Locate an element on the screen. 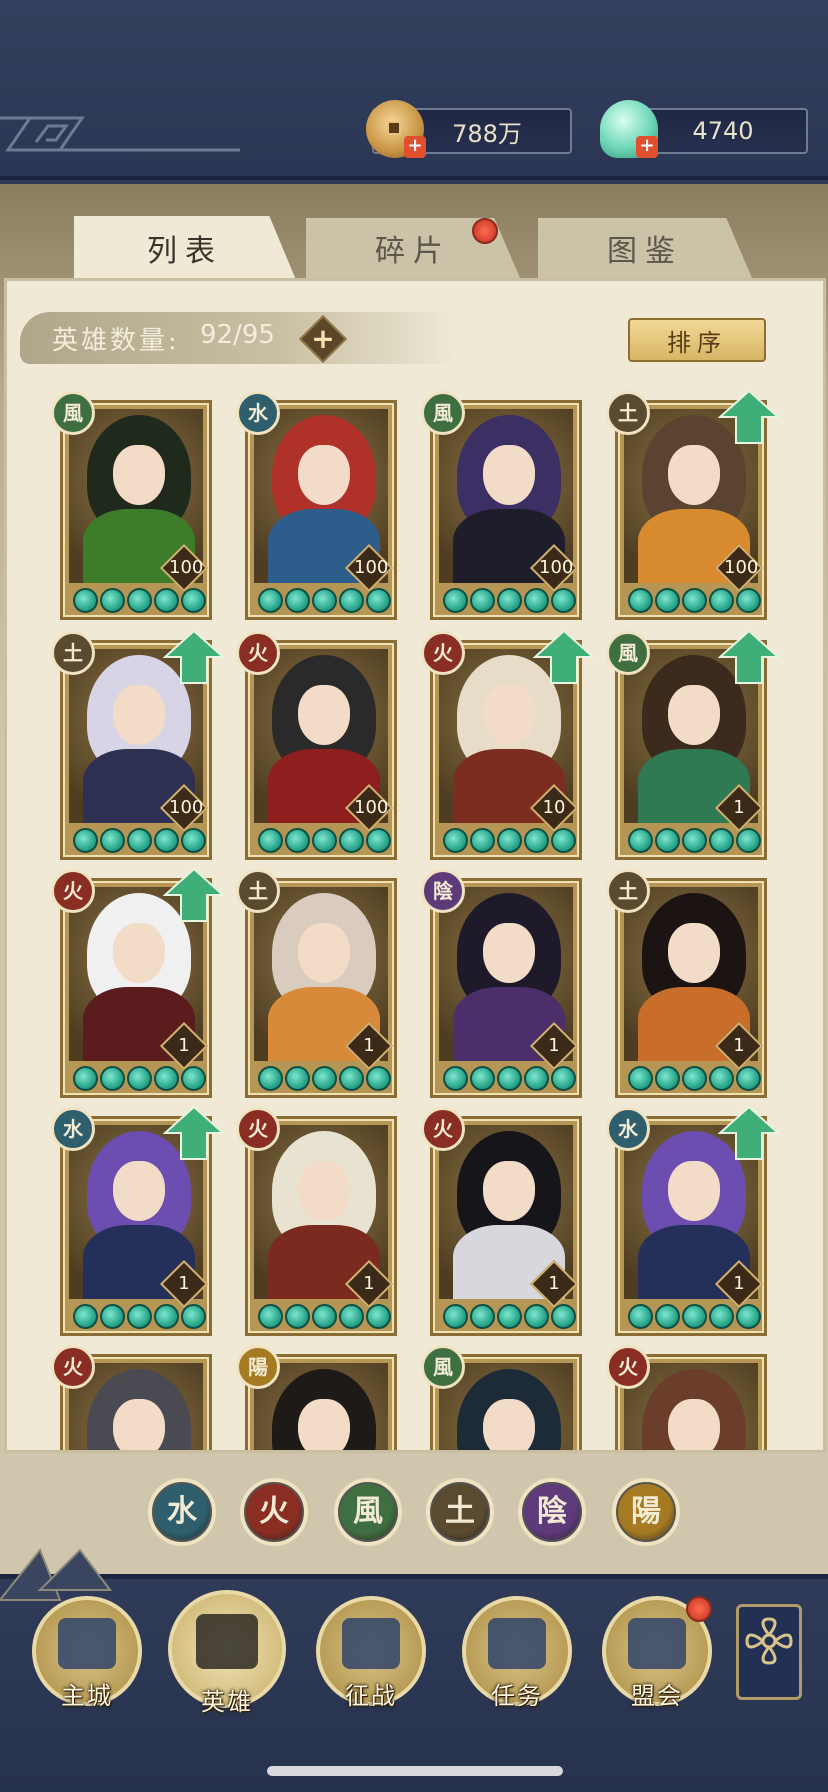  add-gems-button: + is located at coordinates (647, 147).